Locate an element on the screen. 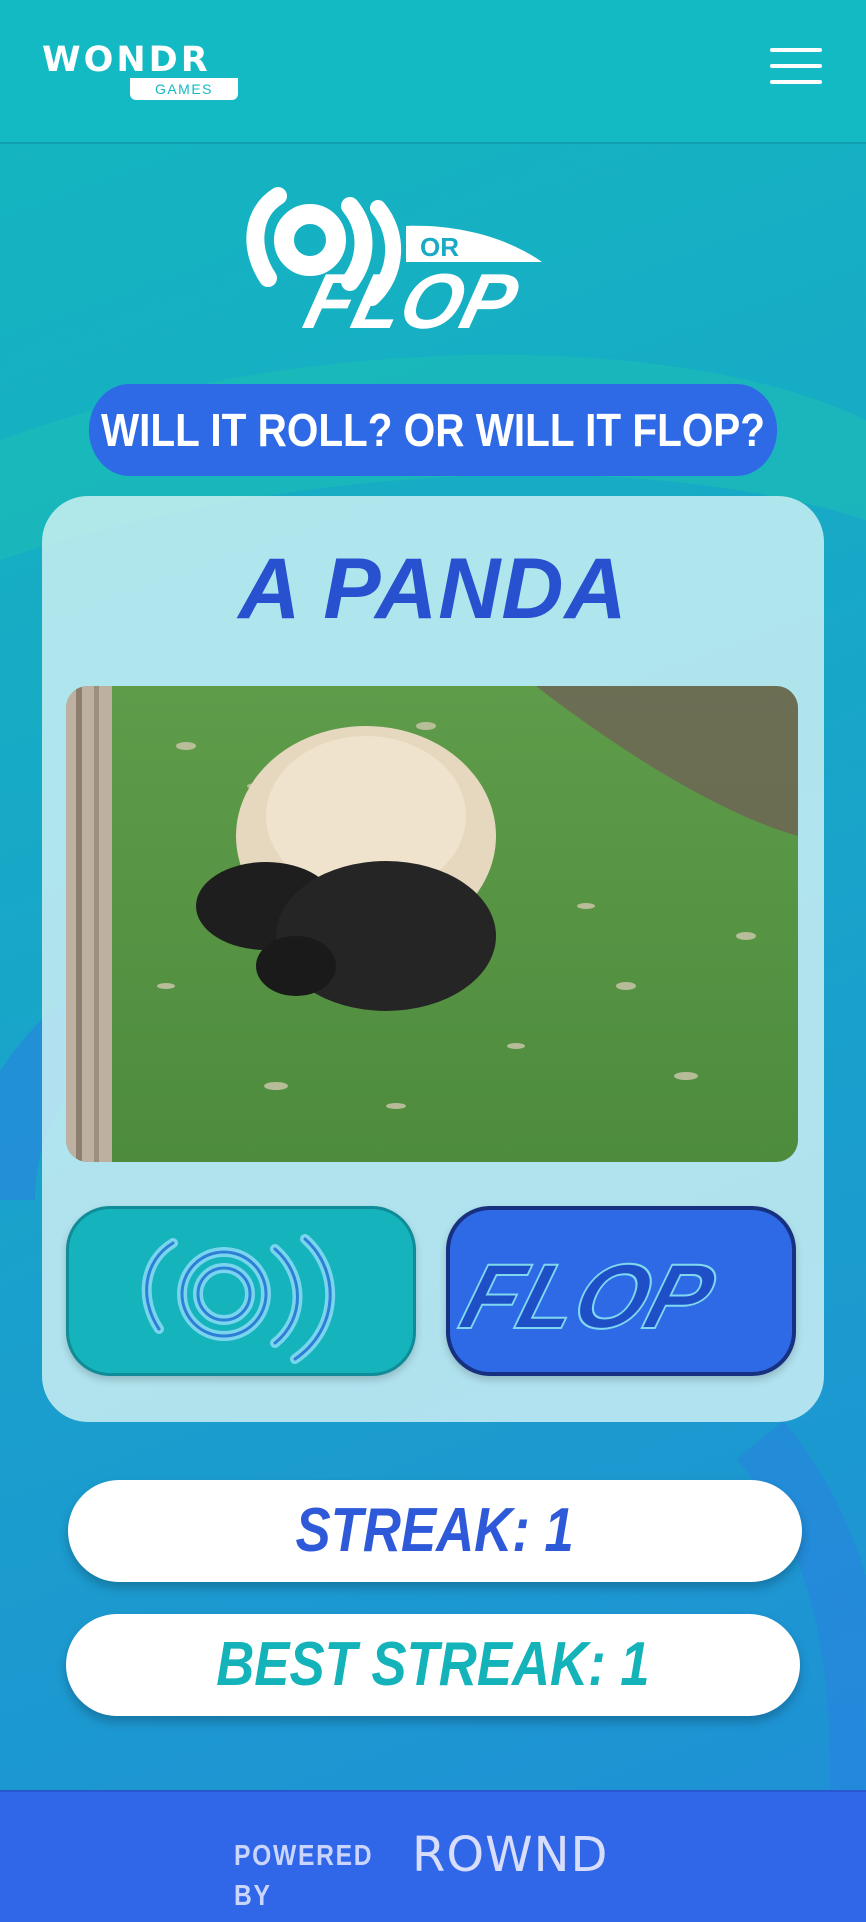 This screenshot has height=1922, width=866. best-streak-text: BEST STREAK: 1 is located at coordinates (433, 1664).